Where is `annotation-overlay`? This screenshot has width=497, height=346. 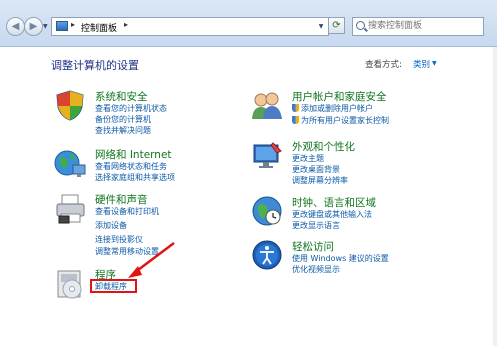
annotation-overlay is located at coordinates (151, 260).